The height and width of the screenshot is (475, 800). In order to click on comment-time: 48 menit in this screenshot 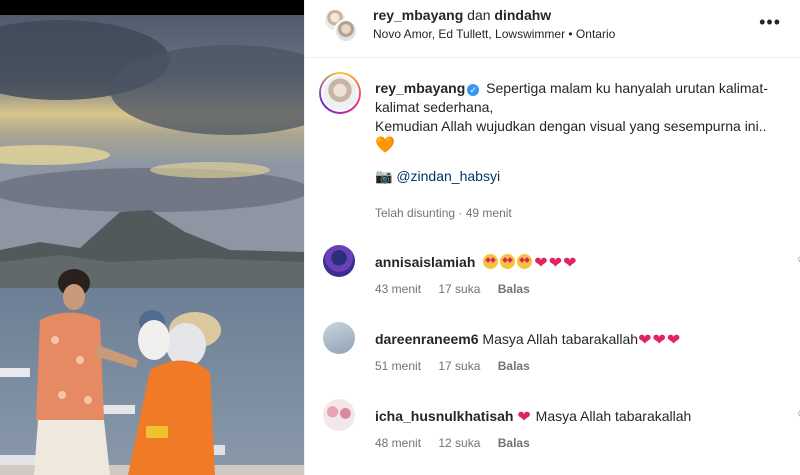, I will do `click(398, 443)`.